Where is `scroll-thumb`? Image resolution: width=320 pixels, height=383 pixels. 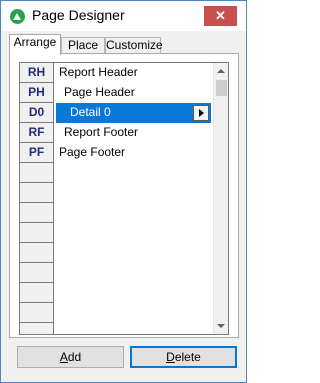
scroll-thumb is located at coordinates (221, 88).